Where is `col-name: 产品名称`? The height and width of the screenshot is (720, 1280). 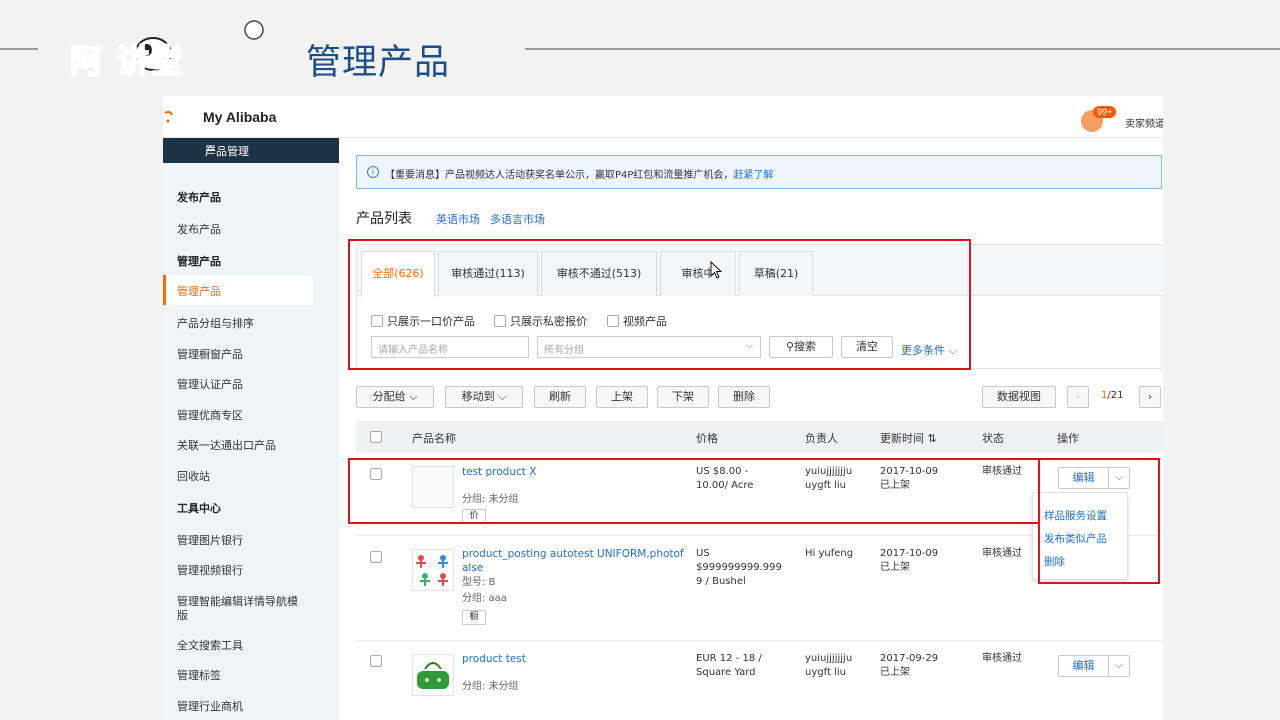
col-name: 产品名称 is located at coordinates (434, 438).